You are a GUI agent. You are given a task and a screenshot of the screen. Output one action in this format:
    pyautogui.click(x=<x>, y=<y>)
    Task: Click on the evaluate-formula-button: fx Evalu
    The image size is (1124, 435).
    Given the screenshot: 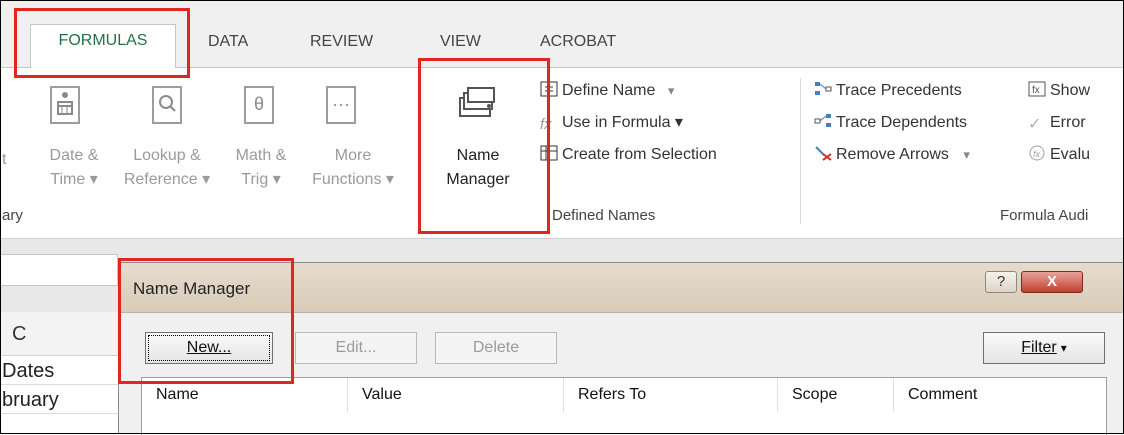 What is the action you would take?
    pyautogui.click(x=1059, y=155)
    